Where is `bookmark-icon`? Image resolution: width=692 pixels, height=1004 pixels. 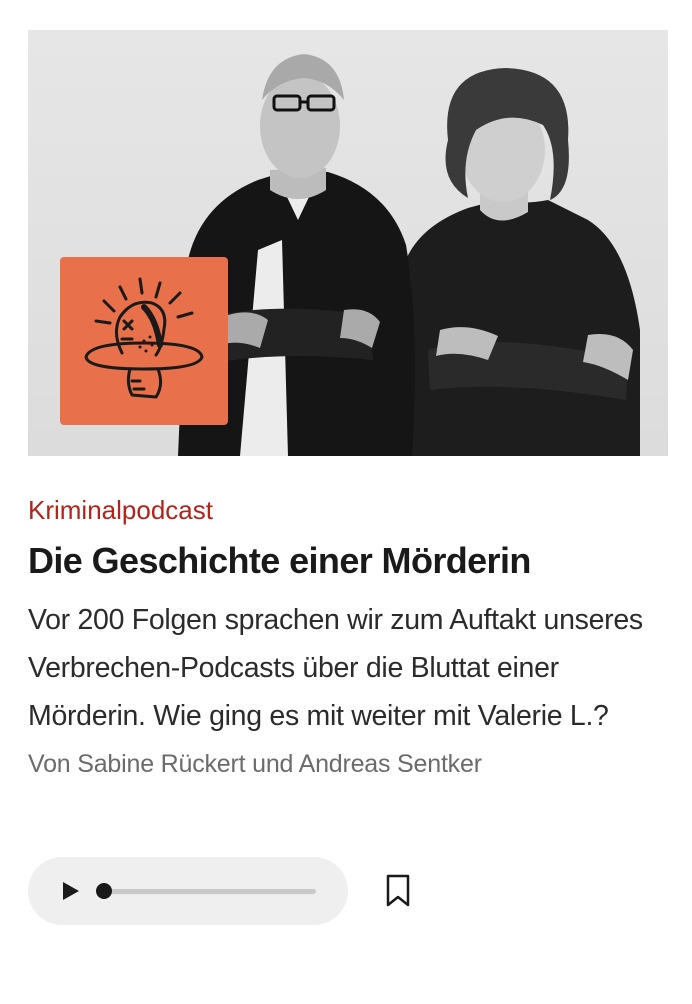 bookmark-icon is located at coordinates (398, 890).